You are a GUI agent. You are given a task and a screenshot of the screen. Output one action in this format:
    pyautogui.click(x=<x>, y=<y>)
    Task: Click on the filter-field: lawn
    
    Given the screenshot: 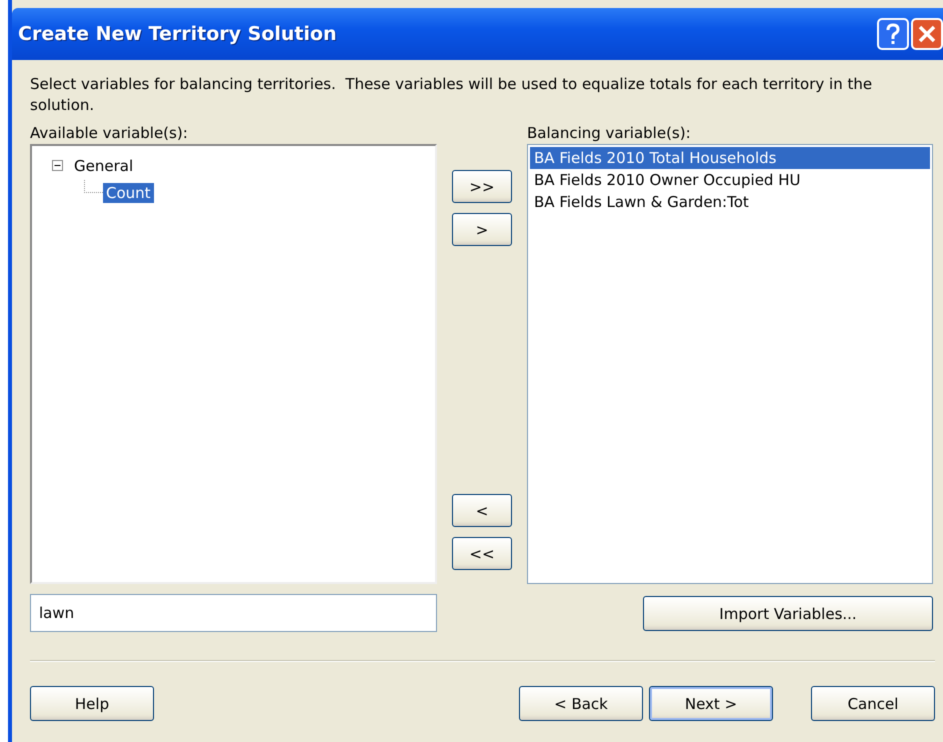 What is the action you would take?
    pyautogui.click(x=233, y=613)
    